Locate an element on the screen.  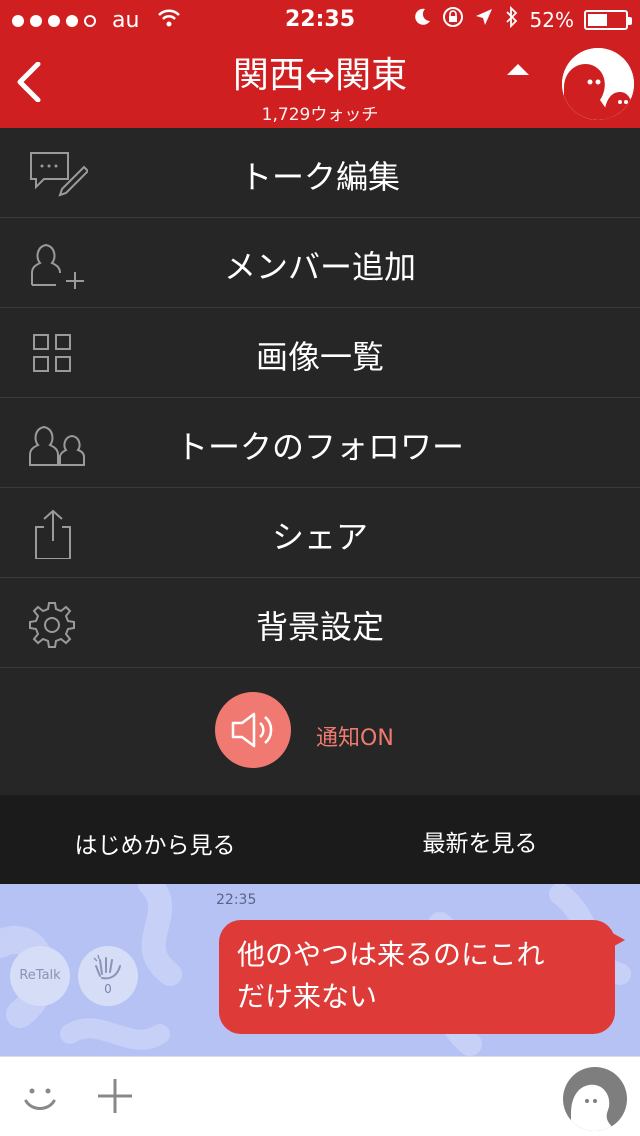
header: au 22:35 52% 関西⇔関東 1,729ウォッチ is located at coordinates (320, 64).